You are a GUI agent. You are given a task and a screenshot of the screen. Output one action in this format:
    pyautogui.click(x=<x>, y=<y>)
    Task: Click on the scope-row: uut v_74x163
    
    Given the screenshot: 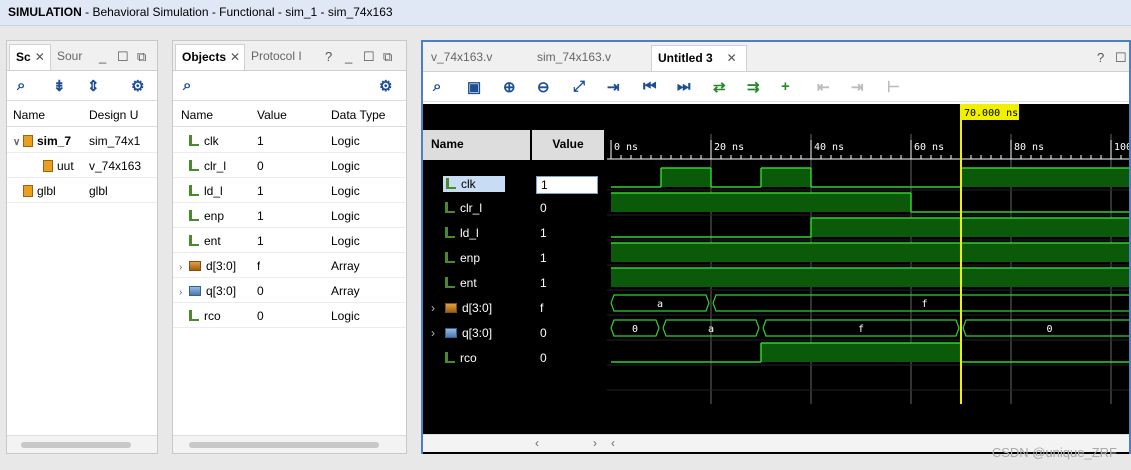 What is the action you would take?
    pyautogui.click(x=82, y=165)
    